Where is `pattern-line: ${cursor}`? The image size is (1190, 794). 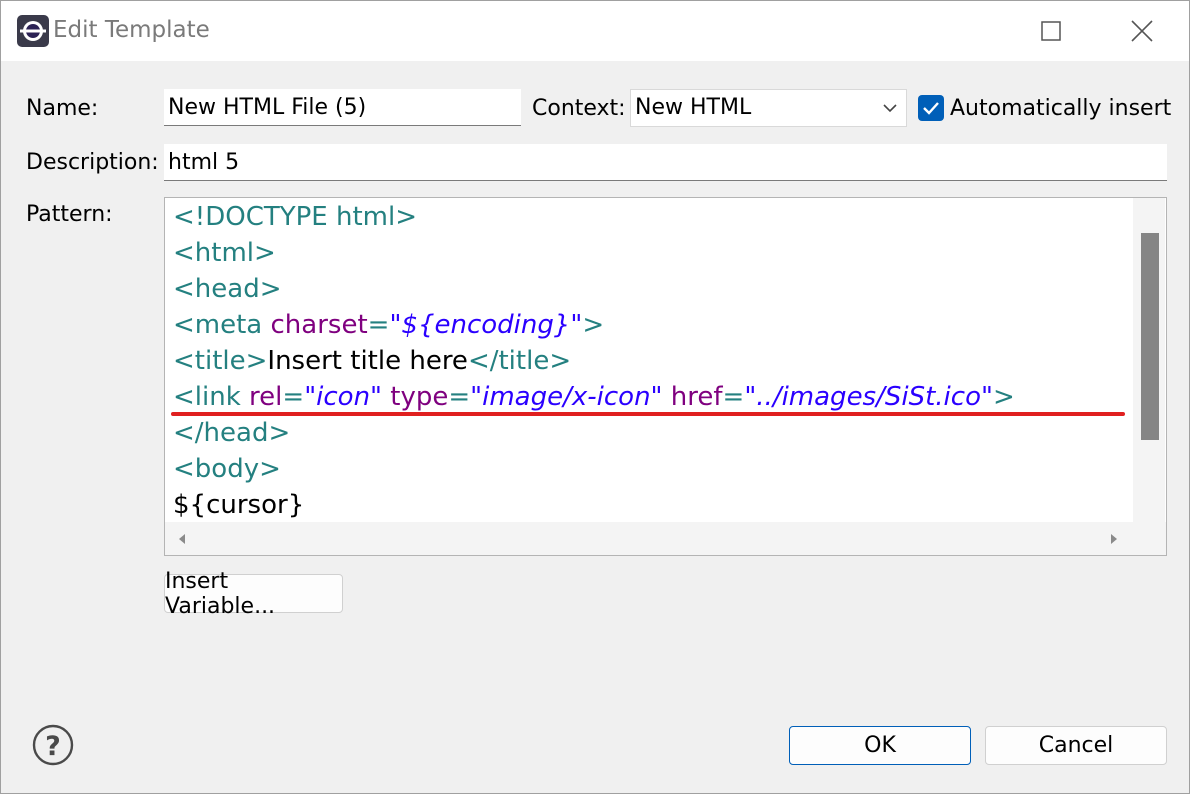 pattern-line: ${cursor} is located at coordinates (594, 504).